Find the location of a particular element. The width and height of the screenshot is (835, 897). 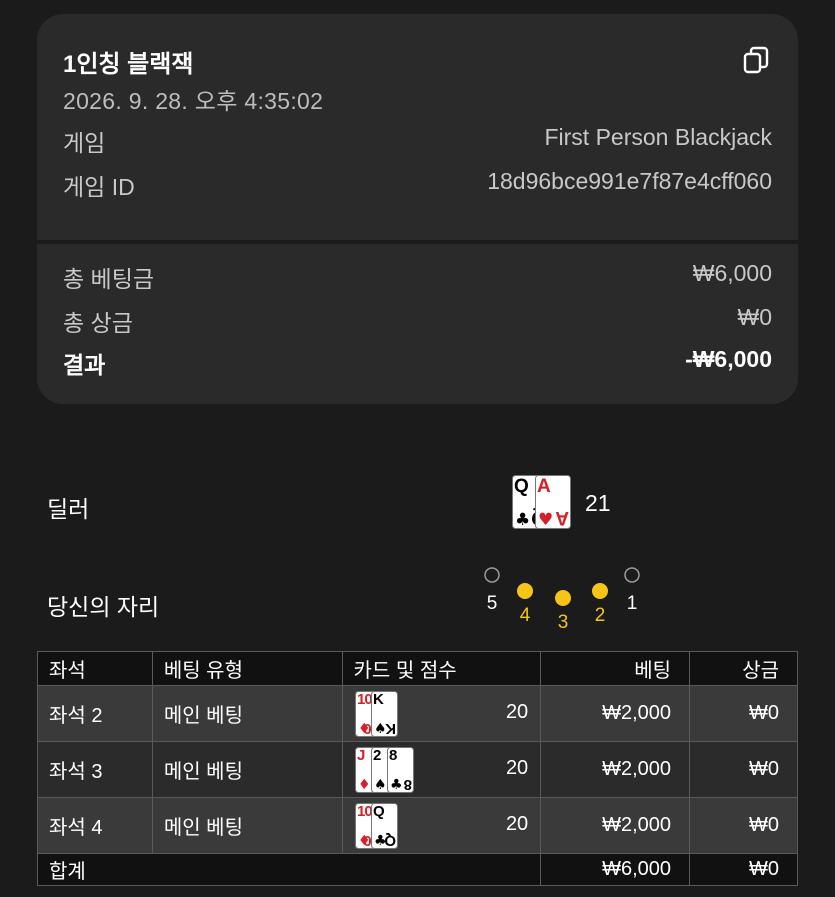

card-suit: ♥ is located at coordinates (545, 519).